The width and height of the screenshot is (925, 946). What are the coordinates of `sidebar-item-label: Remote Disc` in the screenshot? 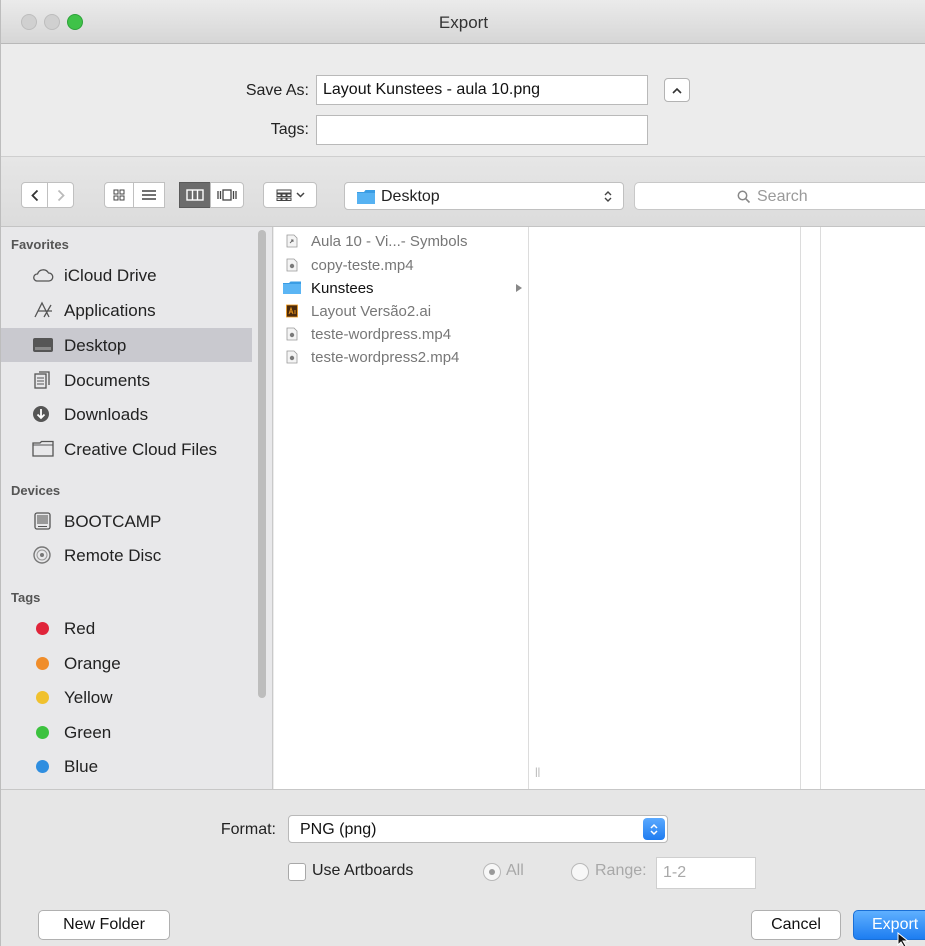 It's located at (113, 555).